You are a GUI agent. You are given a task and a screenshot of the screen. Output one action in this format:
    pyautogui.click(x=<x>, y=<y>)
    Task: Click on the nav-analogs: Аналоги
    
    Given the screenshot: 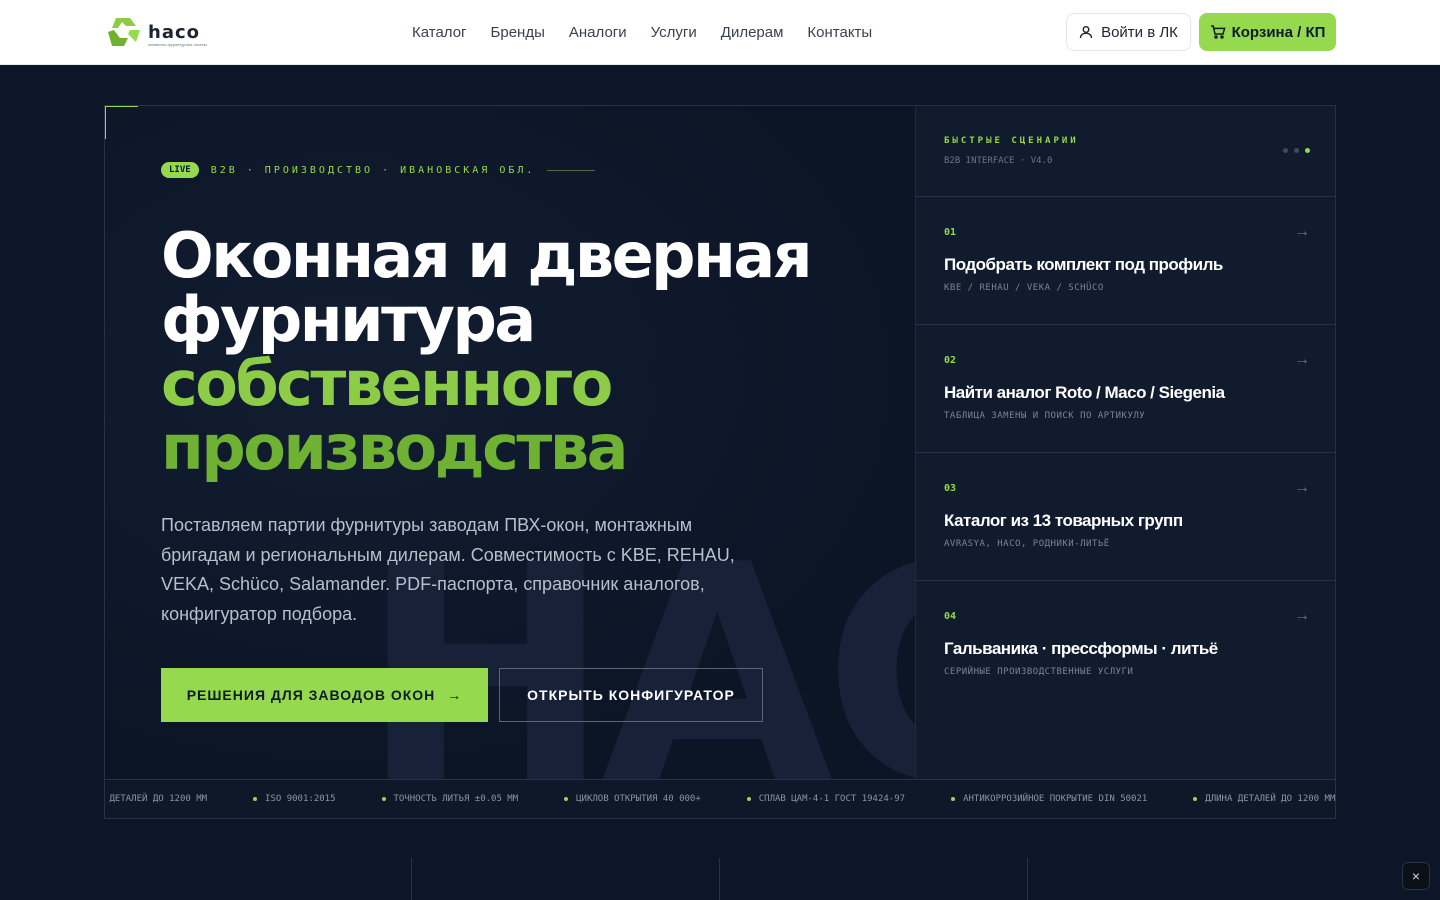 What is the action you would take?
    pyautogui.click(x=598, y=32)
    